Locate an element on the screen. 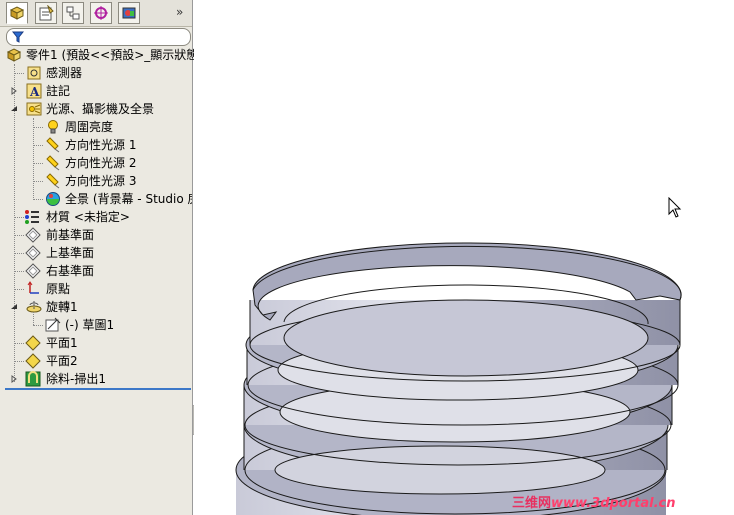 This screenshot has height=515, width=734. tree-item-directional-light-3: 方向性光源 3 is located at coordinates (96, 181).